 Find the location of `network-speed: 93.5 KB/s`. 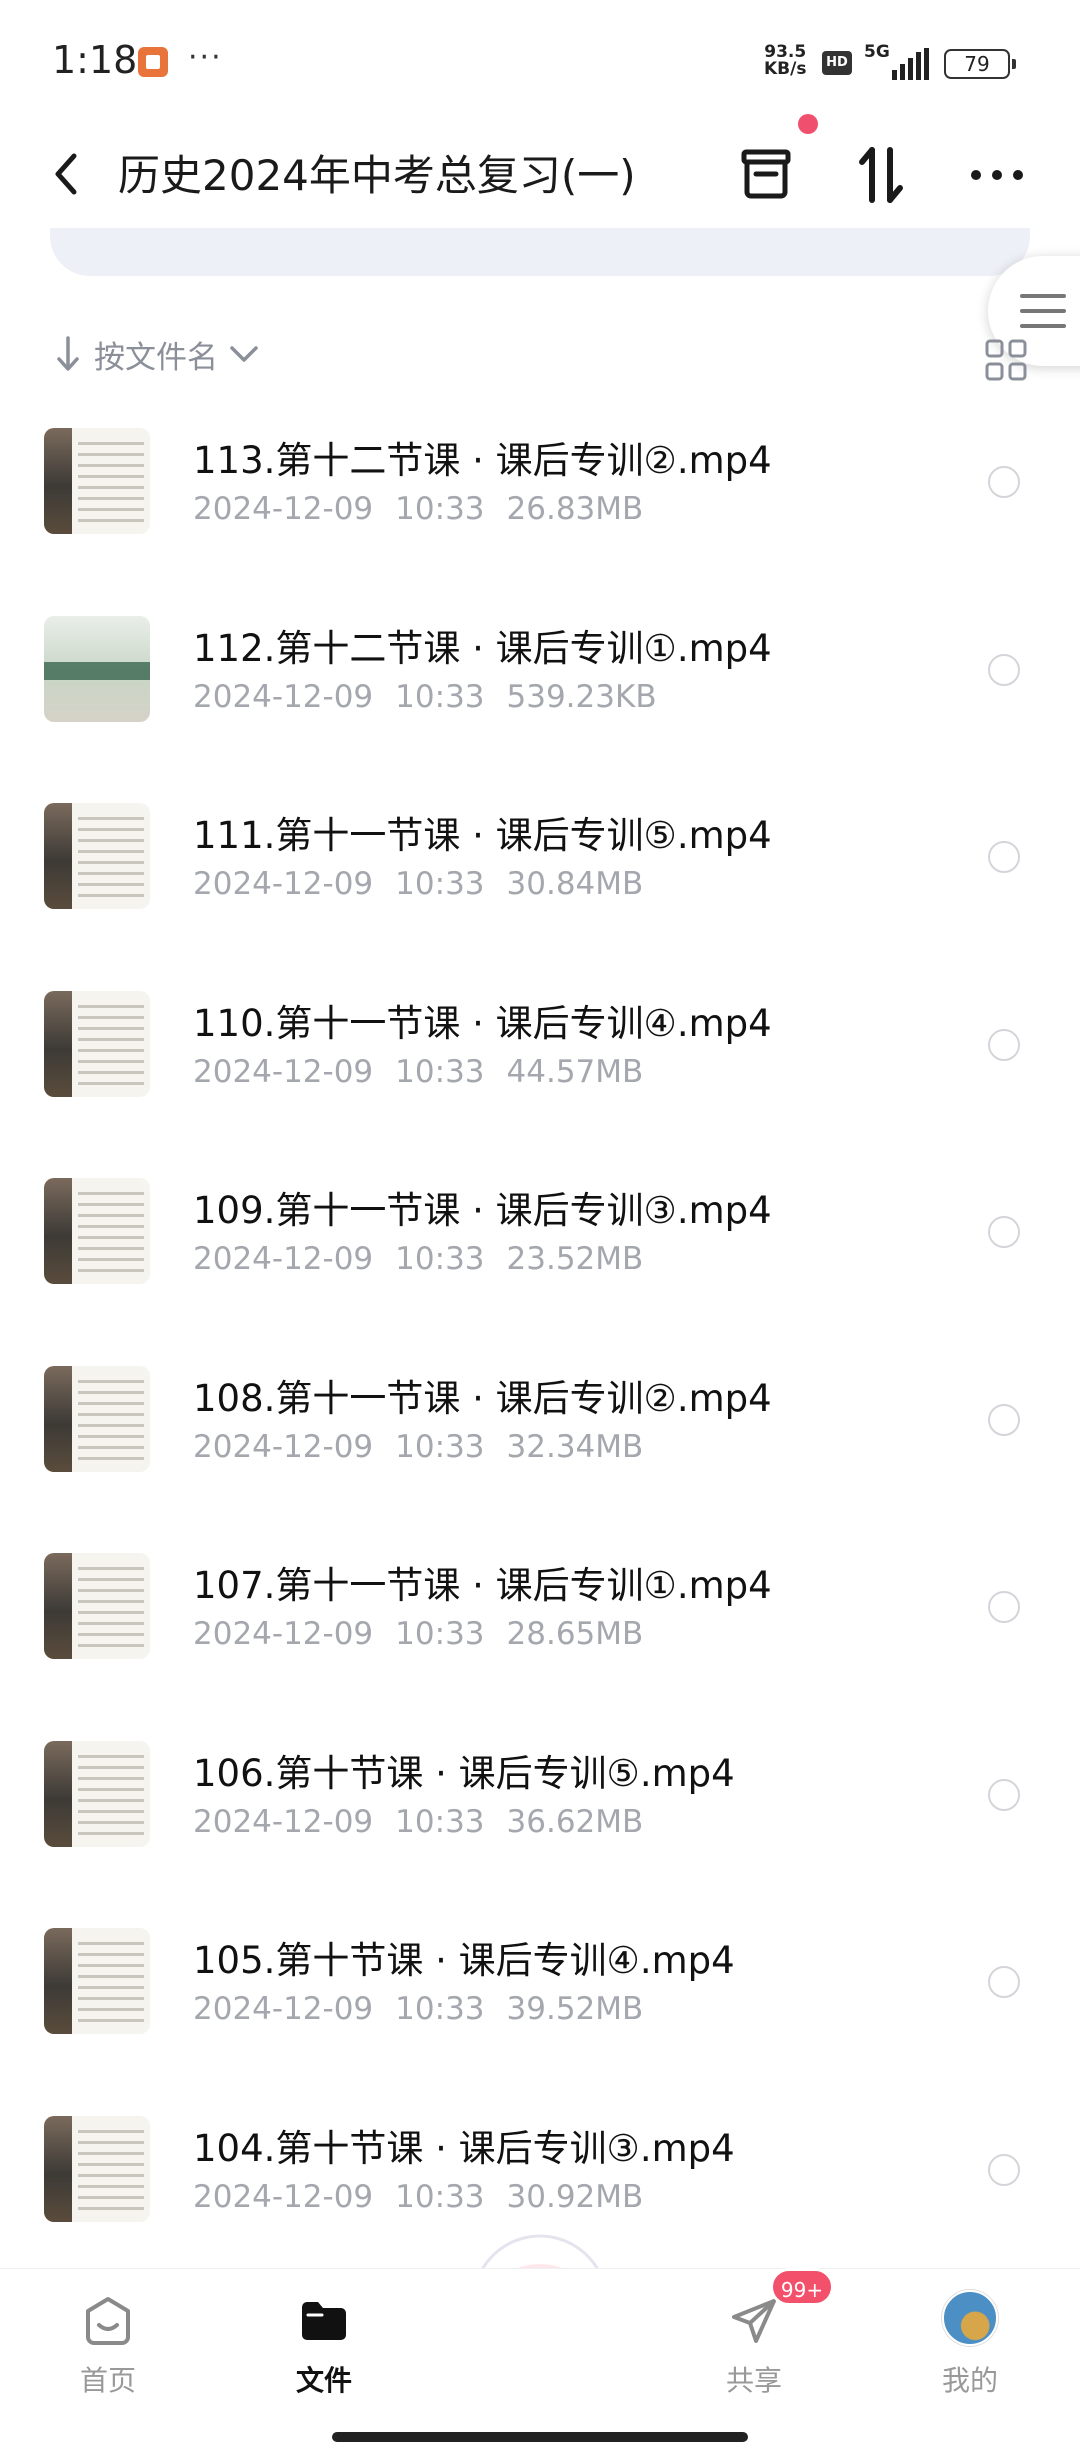

network-speed: 93.5 KB/s is located at coordinates (785, 61).